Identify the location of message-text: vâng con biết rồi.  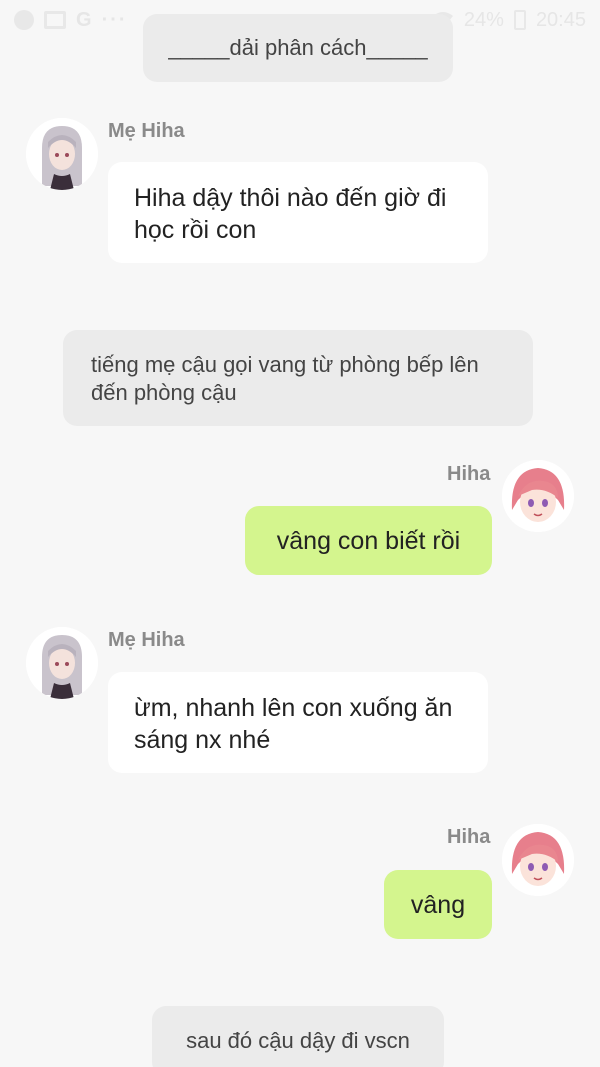
(368, 540).